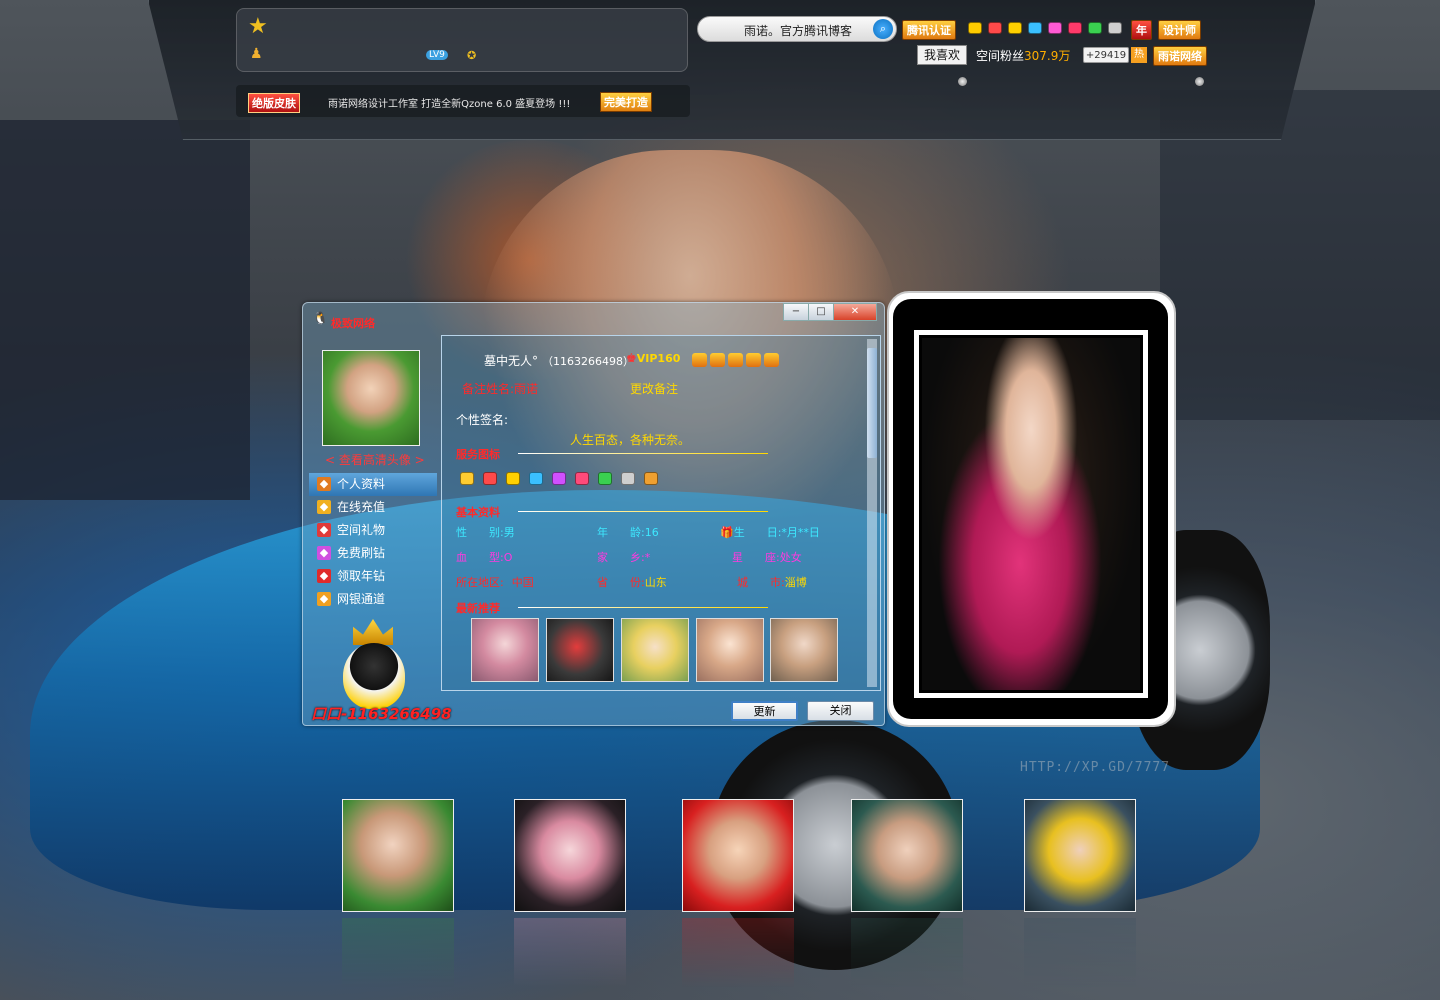 This screenshot has width=1440, height=1000. Describe the element at coordinates (500, 389) in the screenshot. I see `remark-name: 备注姓名:雨诺` at that location.